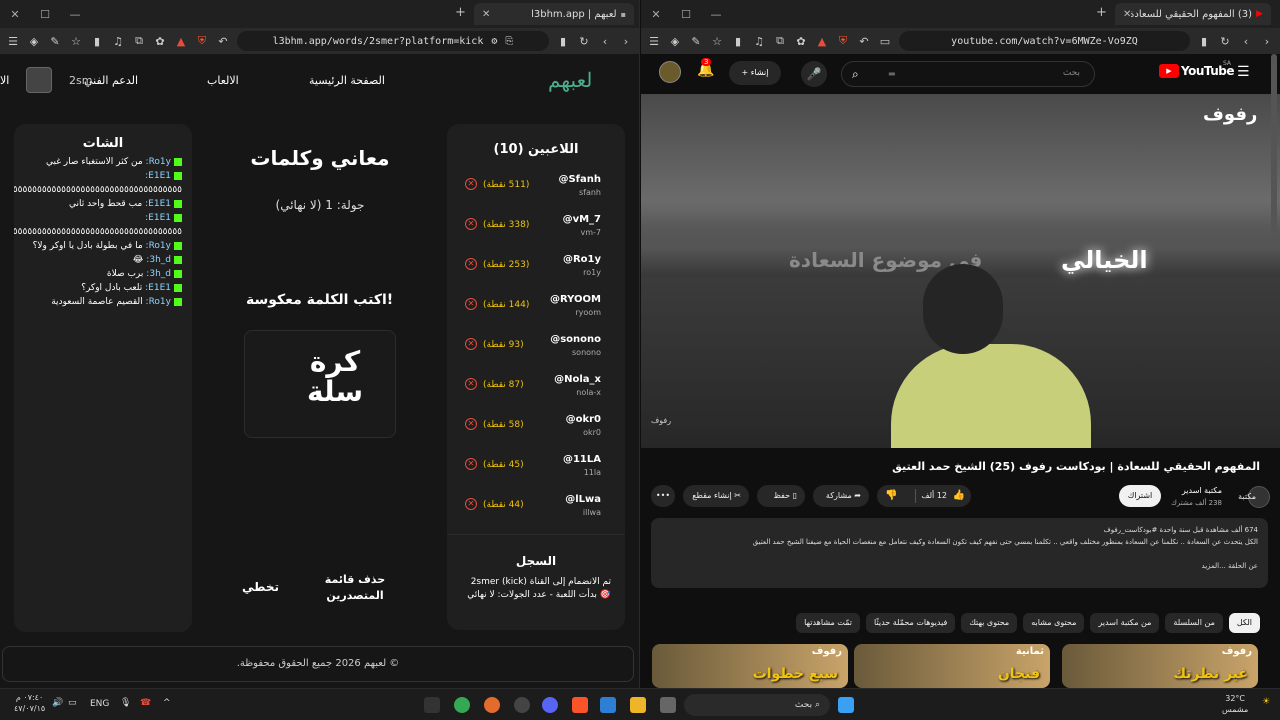 Image resolution: width=1280 pixels, height=720 pixels. What do you see at coordinates (80, 80) in the screenshot?
I see `nav-username: 2sm` at bounding box center [80, 80].